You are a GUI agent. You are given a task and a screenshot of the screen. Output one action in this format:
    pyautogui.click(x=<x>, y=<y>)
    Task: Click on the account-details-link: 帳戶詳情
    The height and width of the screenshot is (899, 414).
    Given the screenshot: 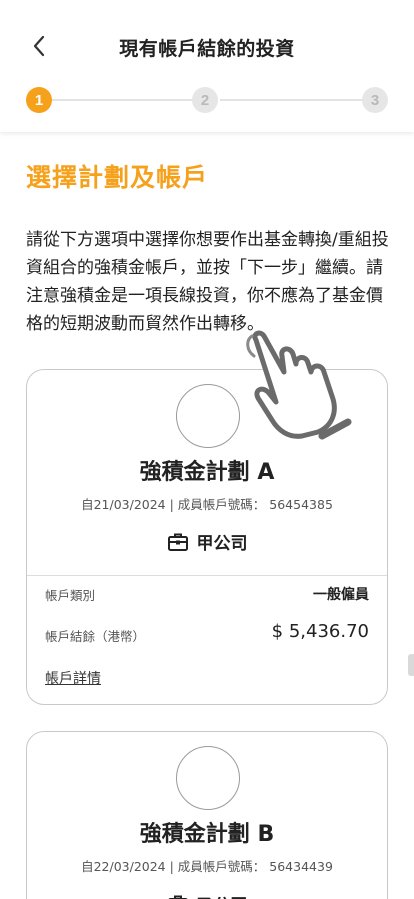 What is the action you would take?
    pyautogui.click(x=73, y=678)
    